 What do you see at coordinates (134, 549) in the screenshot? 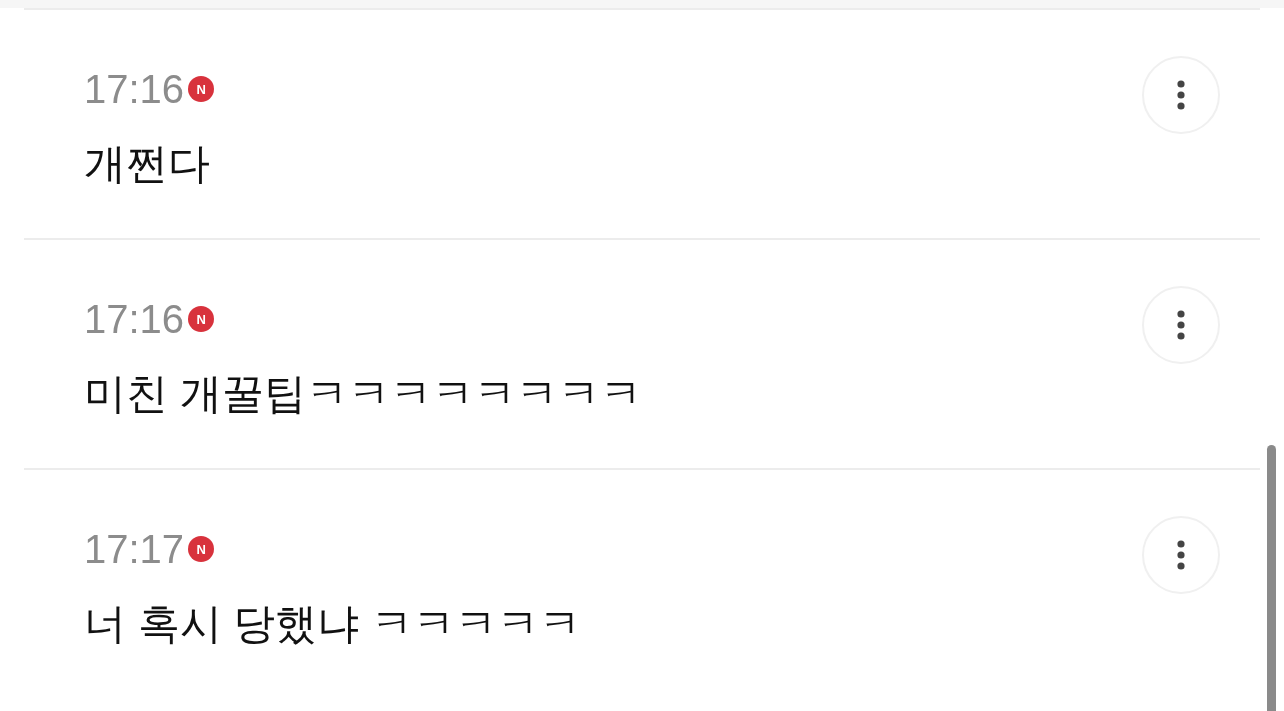
I see `comment-time: 17:17` at bounding box center [134, 549].